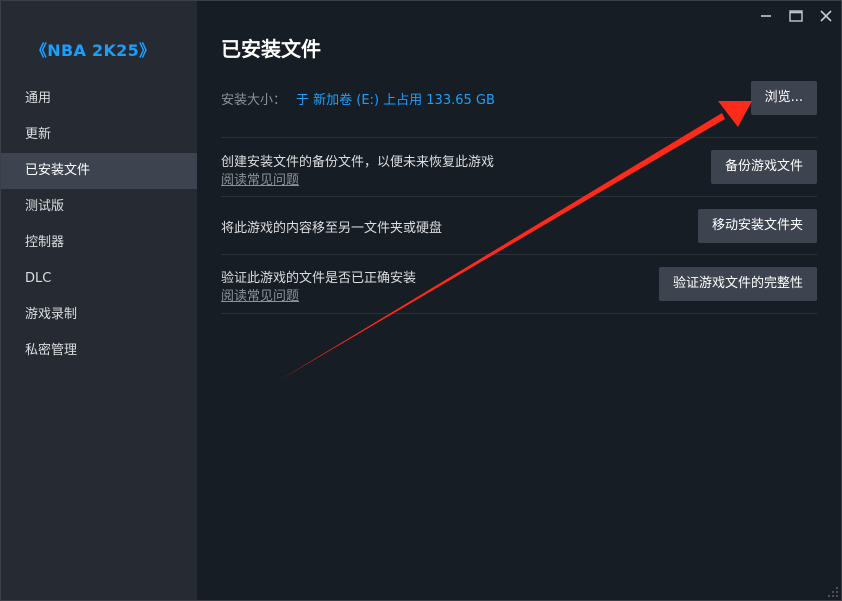 This screenshot has width=842, height=601. What do you see at coordinates (260, 294) in the screenshot?
I see `verify-faq-link: 阅读常见问题` at bounding box center [260, 294].